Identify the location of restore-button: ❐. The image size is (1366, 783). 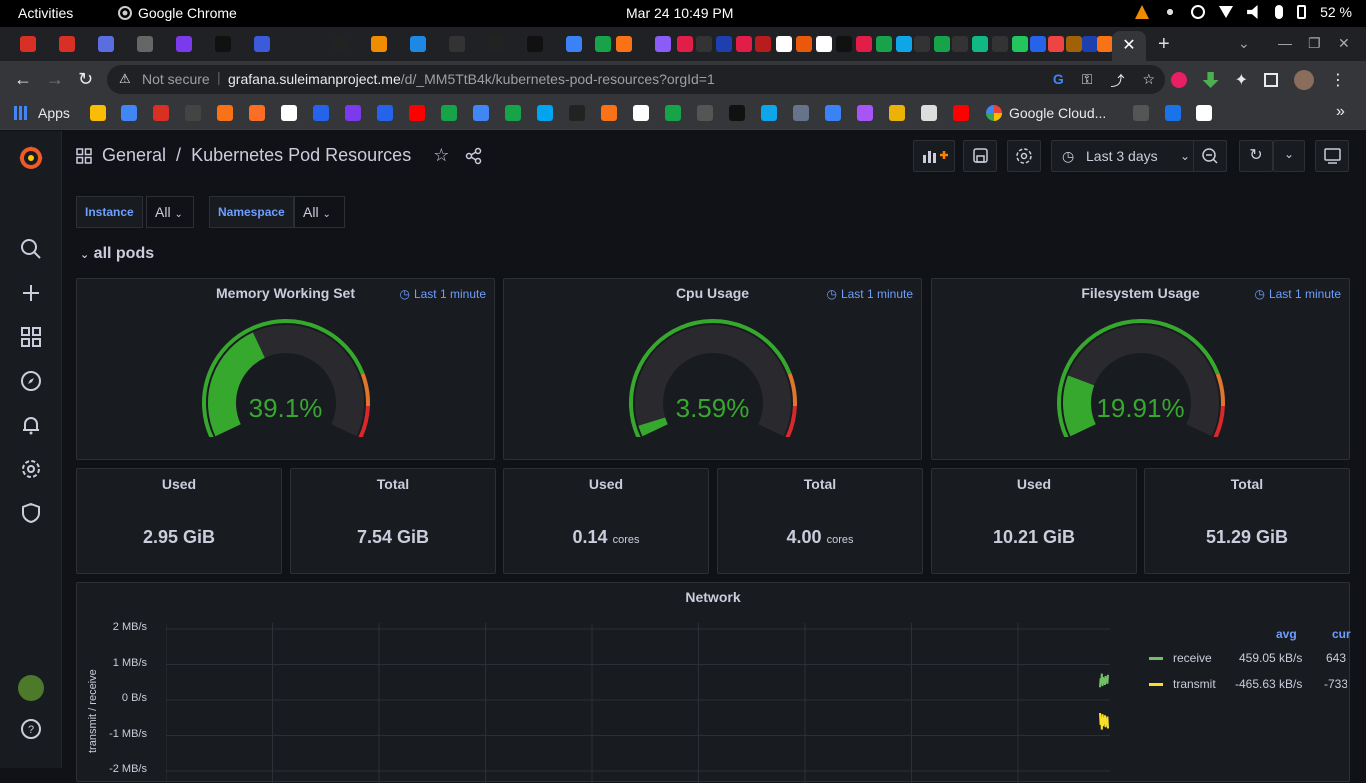
(1314, 43).